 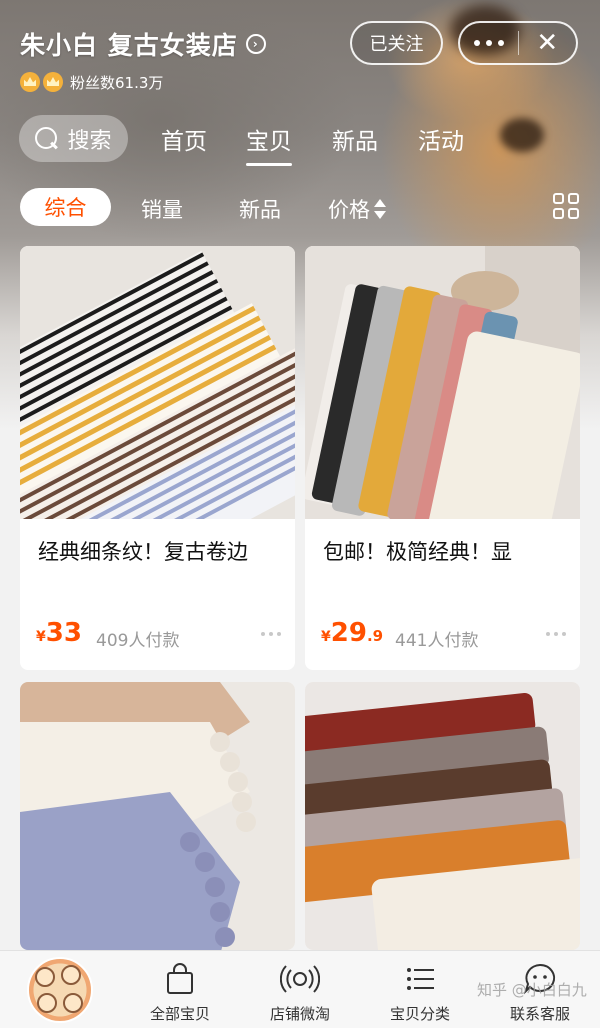 I want to click on fans-count: 粉丝数61.3万, so click(x=117, y=83).